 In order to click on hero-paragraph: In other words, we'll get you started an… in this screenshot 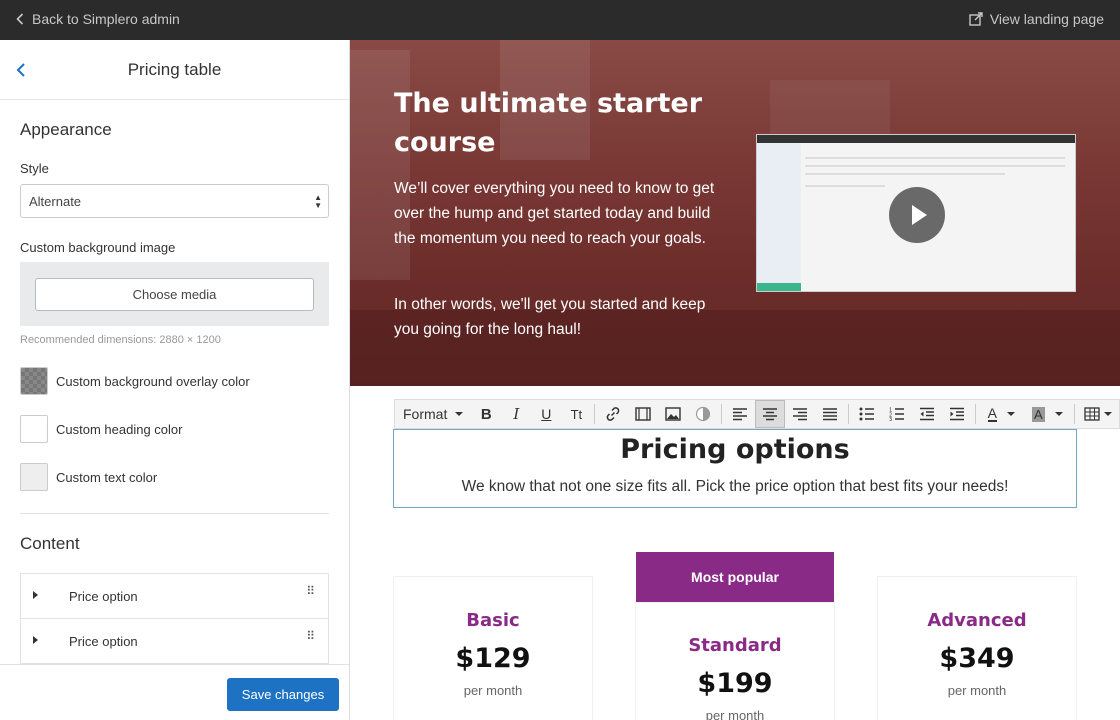, I will do `click(550, 317)`.